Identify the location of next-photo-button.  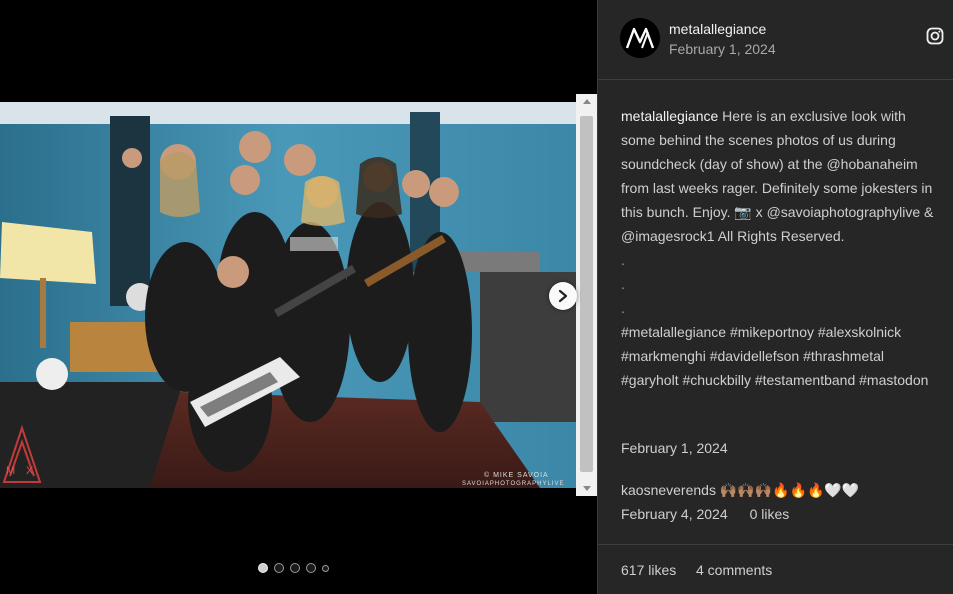
(563, 296).